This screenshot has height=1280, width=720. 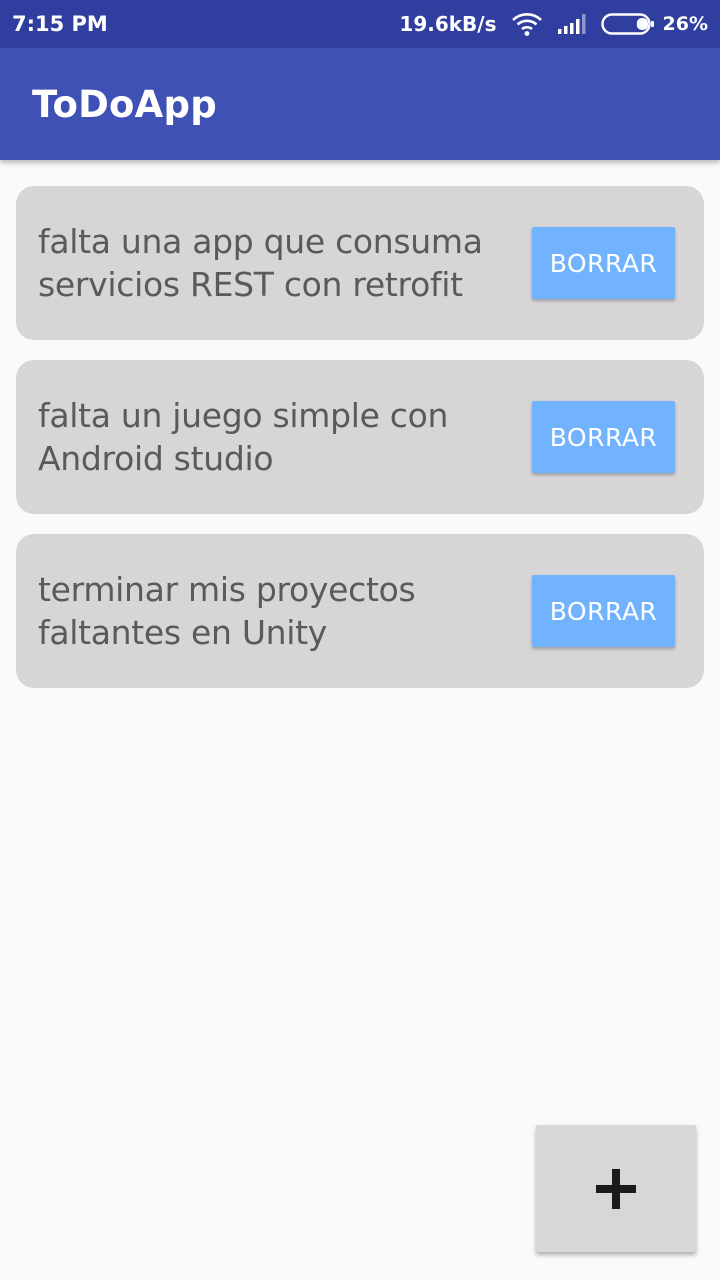 What do you see at coordinates (627, 24) in the screenshot?
I see `battery-icon` at bounding box center [627, 24].